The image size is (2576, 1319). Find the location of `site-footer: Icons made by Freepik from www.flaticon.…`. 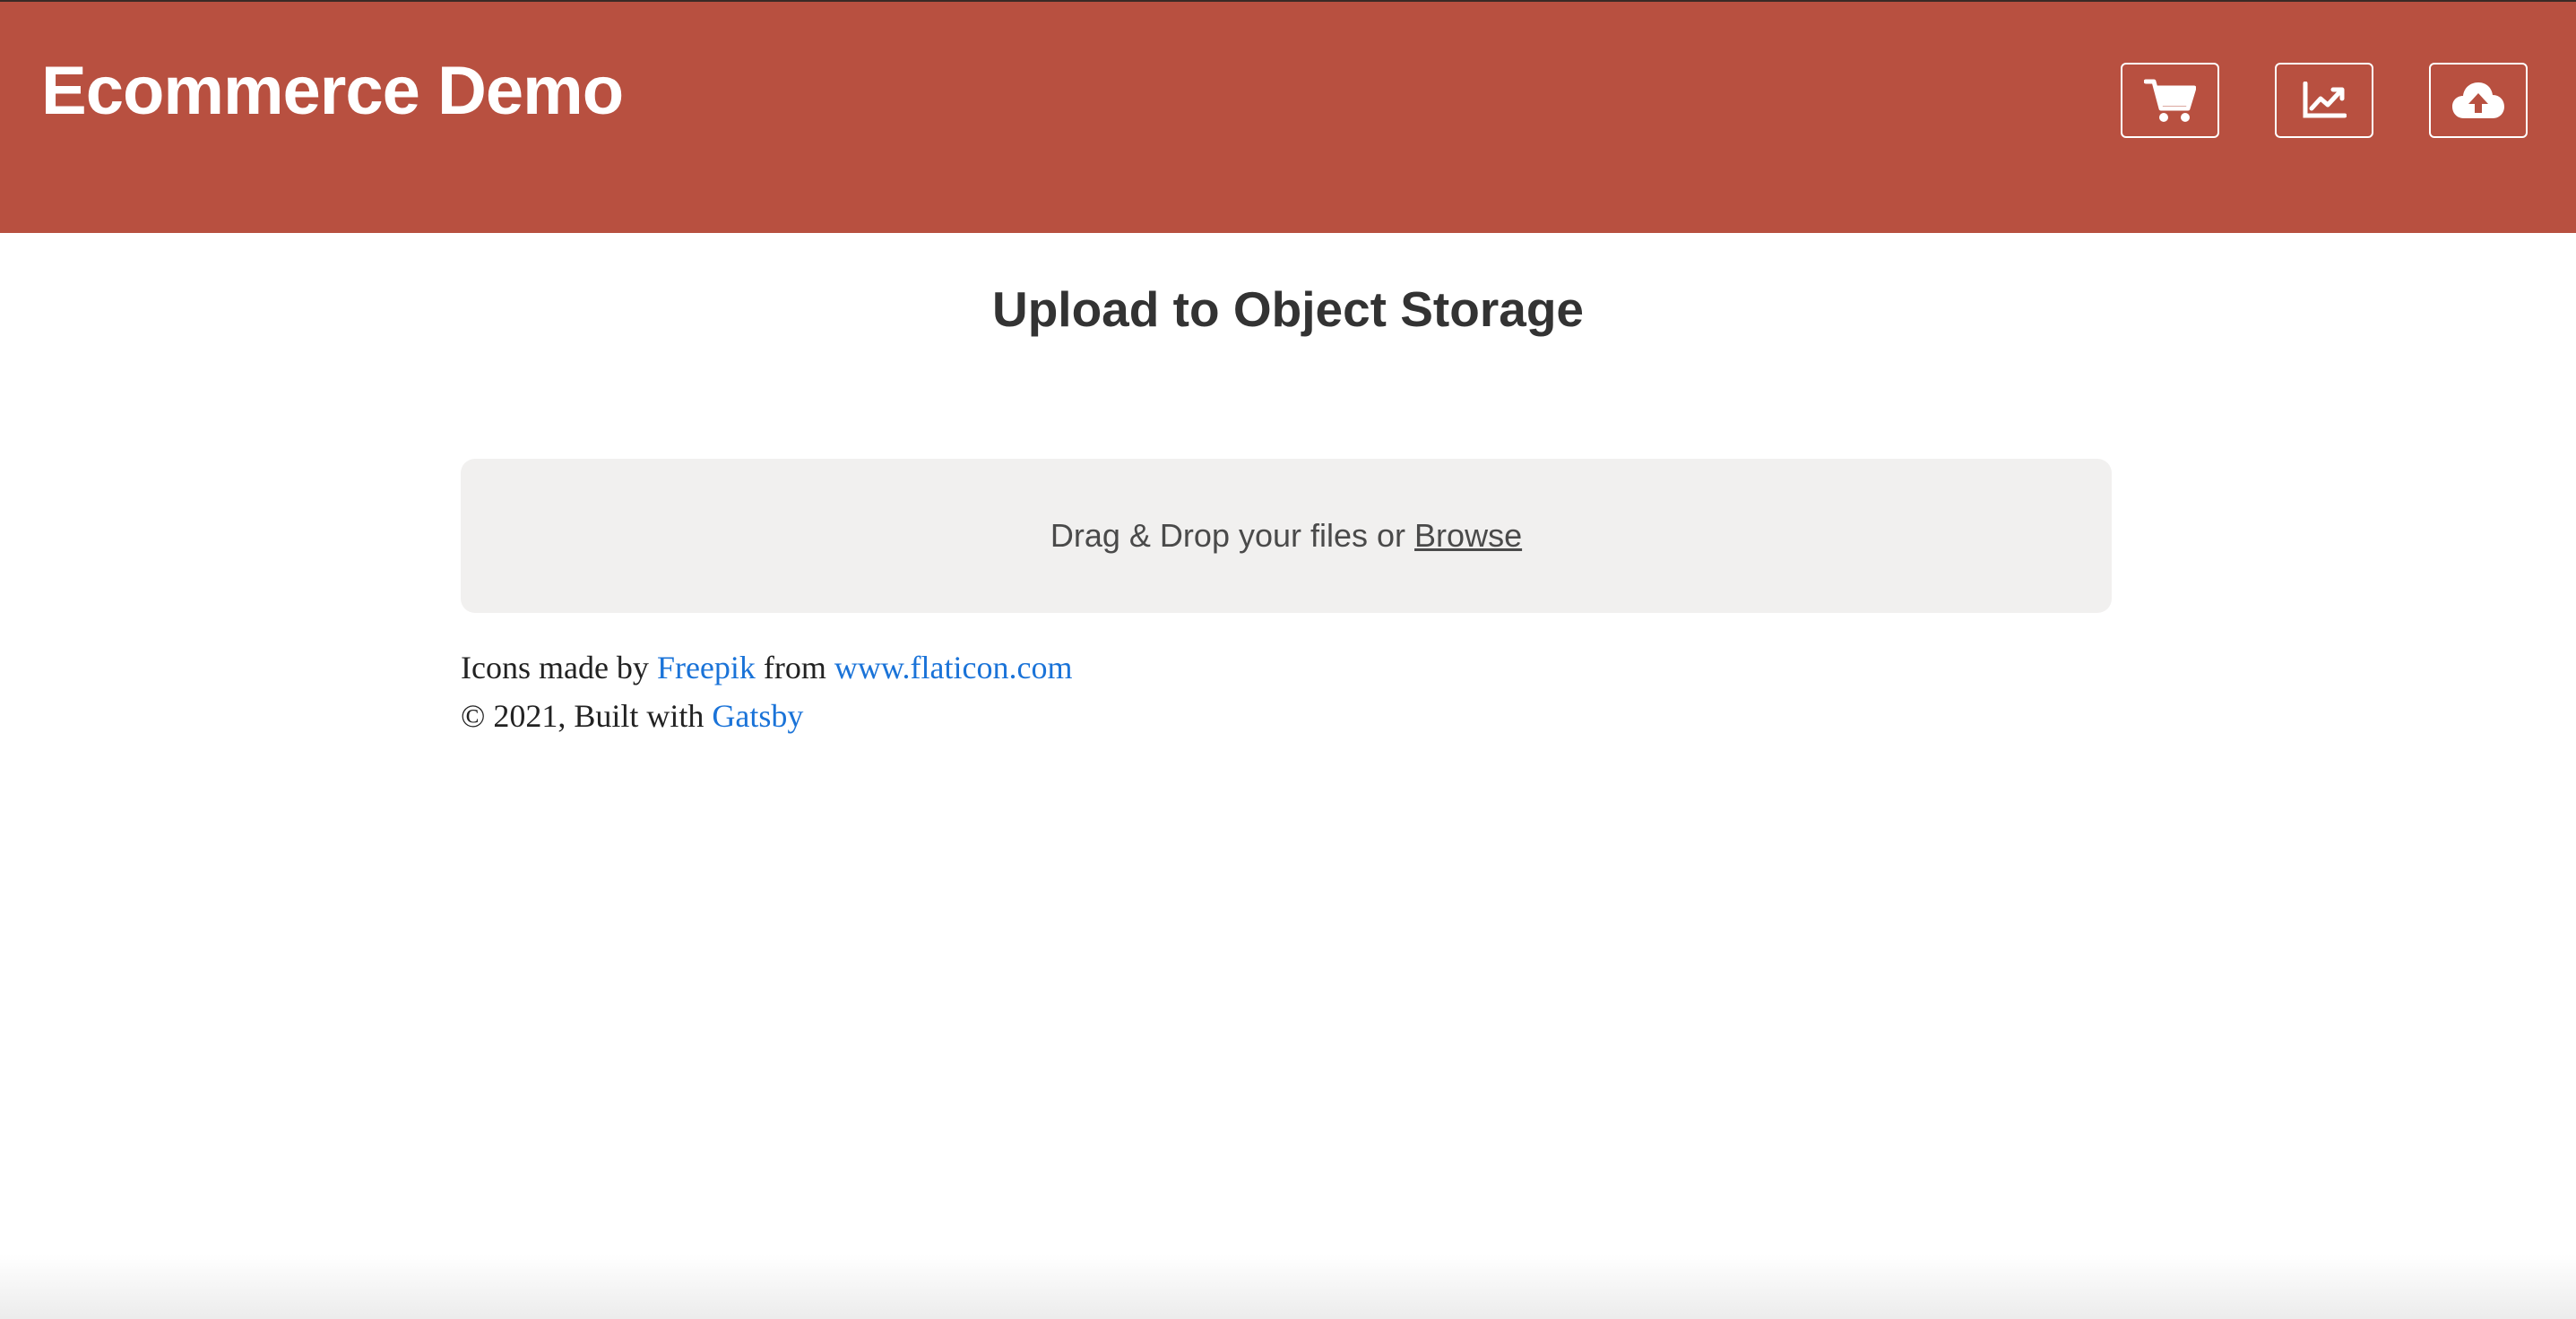

site-footer: Icons made by Freepik from www.flaticon.… is located at coordinates (766, 691).